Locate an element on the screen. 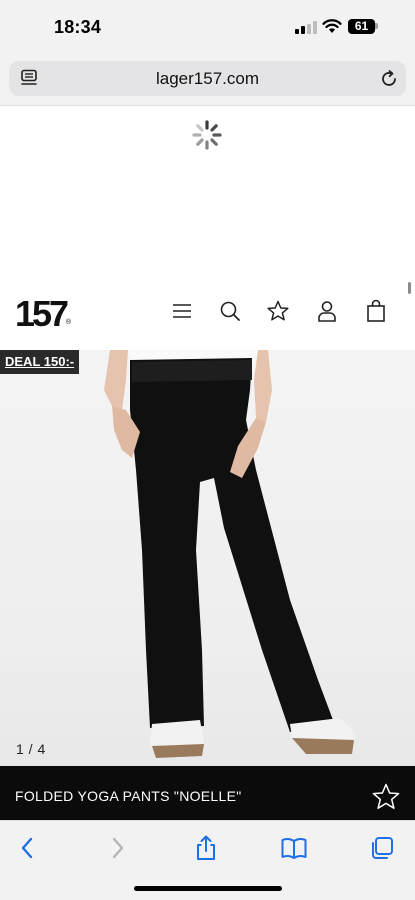 The width and height of the screenshot is (415, 900). browser-address-area: lager157.com is located at coordinates (207, 81).